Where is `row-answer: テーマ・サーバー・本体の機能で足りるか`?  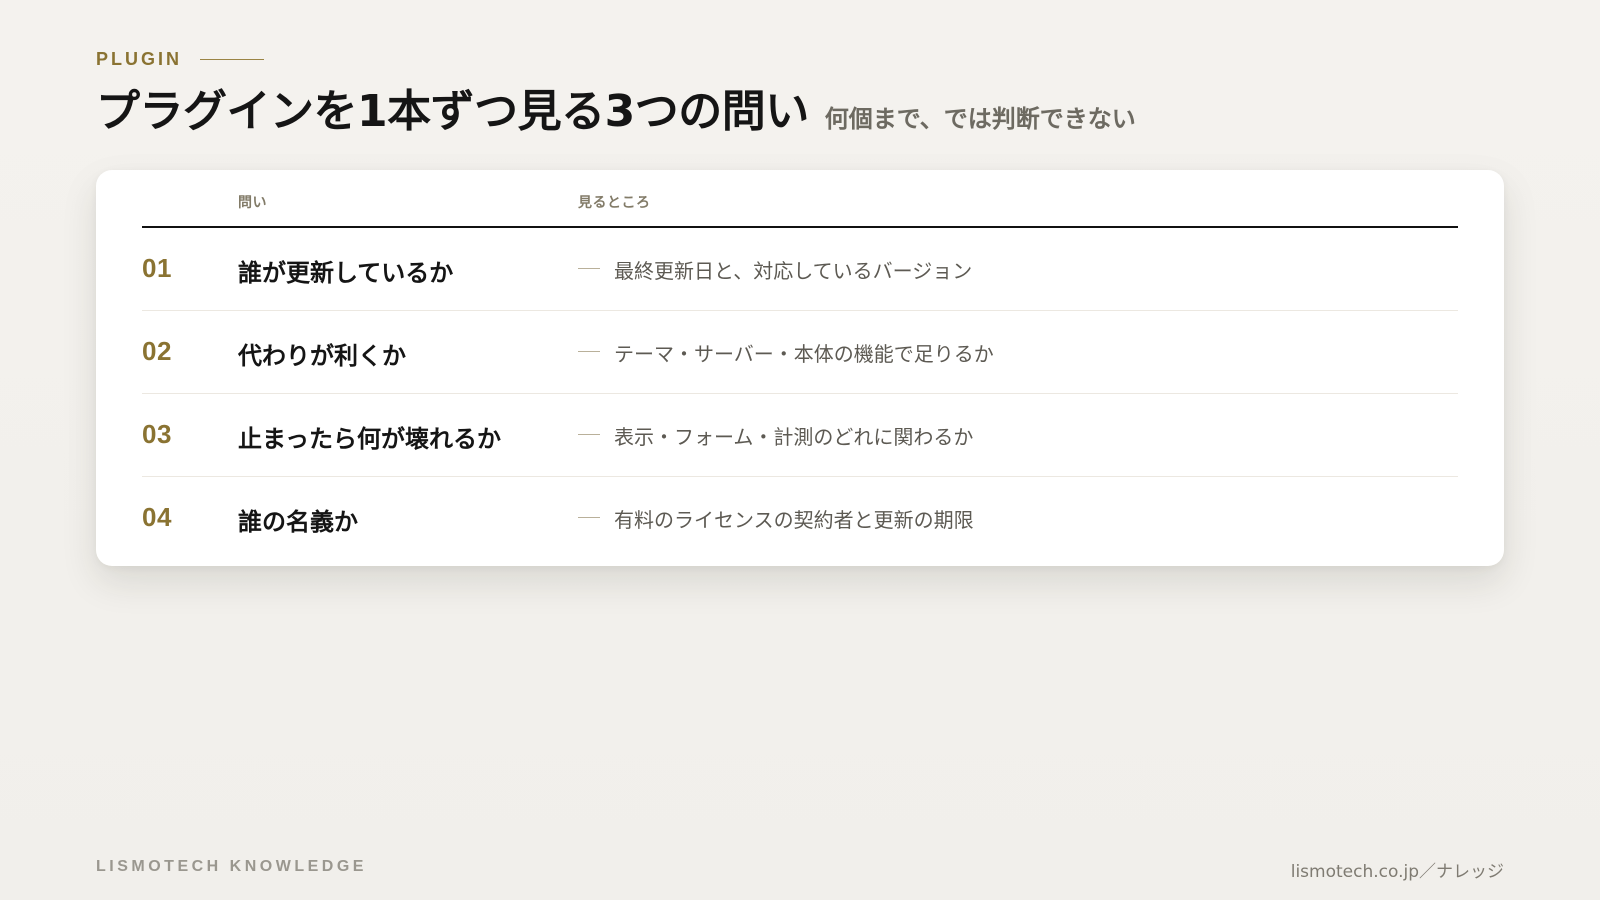 row-answer: テーマ・サーバー・本体の機能で足りるか is located at coordinates (804, 354).